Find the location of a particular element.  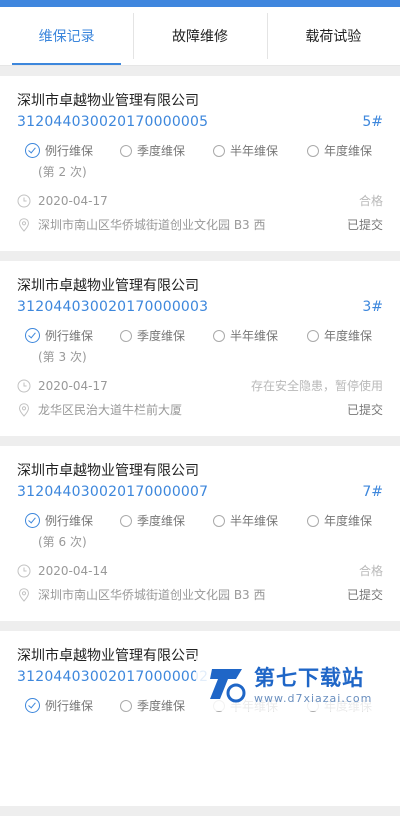

equipment-code: 312044030020170000002 is located at coordinates (113, 677).